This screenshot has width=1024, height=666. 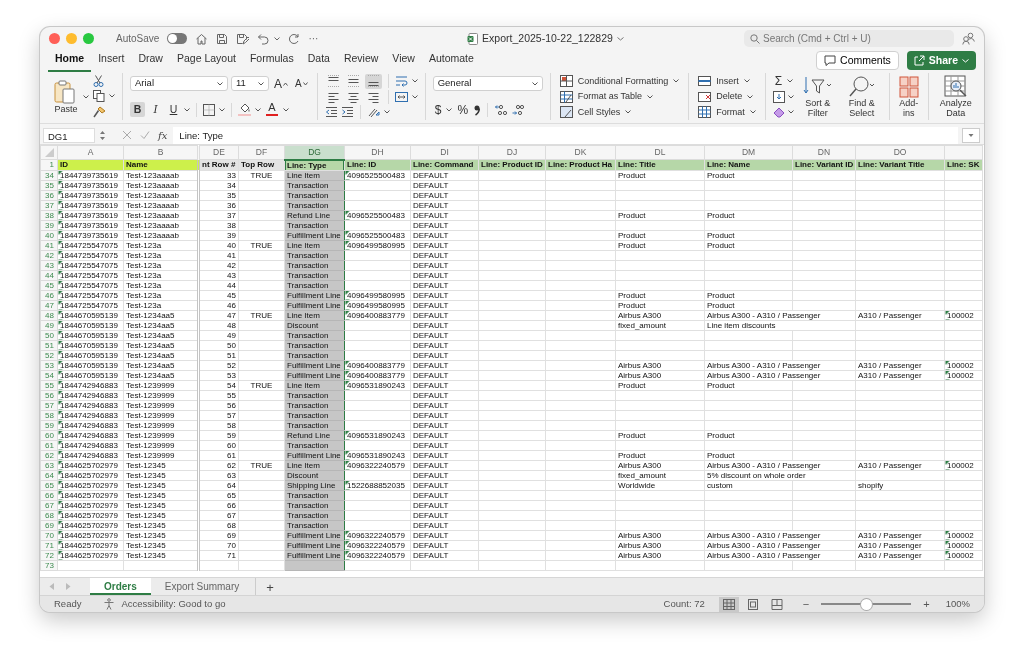 I want to click on row-header: 67, so click(x=49, y=505).